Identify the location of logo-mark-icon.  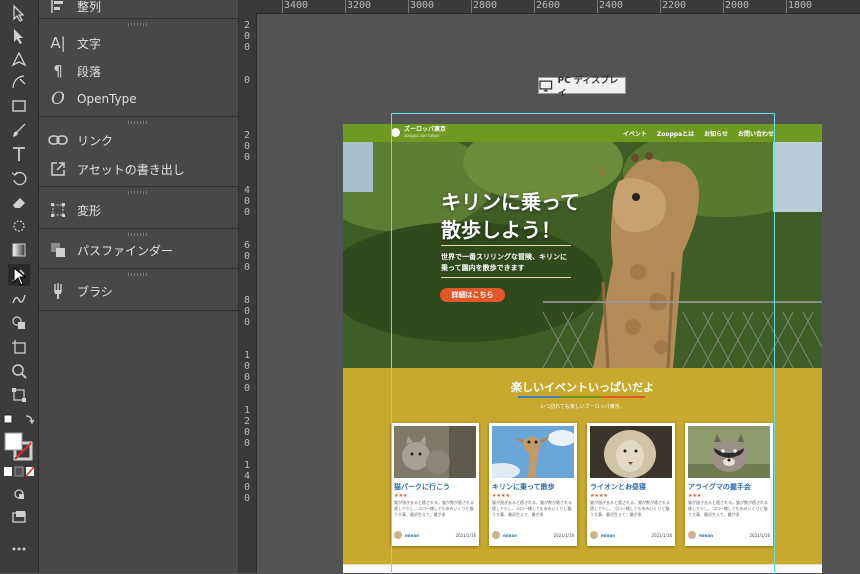
(395, 132).